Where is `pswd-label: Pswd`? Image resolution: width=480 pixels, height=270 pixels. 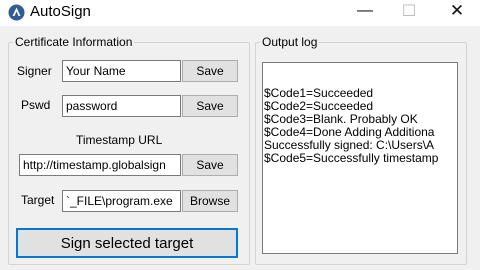 pswd-label: Pswd is located at coordinates (36, 105).